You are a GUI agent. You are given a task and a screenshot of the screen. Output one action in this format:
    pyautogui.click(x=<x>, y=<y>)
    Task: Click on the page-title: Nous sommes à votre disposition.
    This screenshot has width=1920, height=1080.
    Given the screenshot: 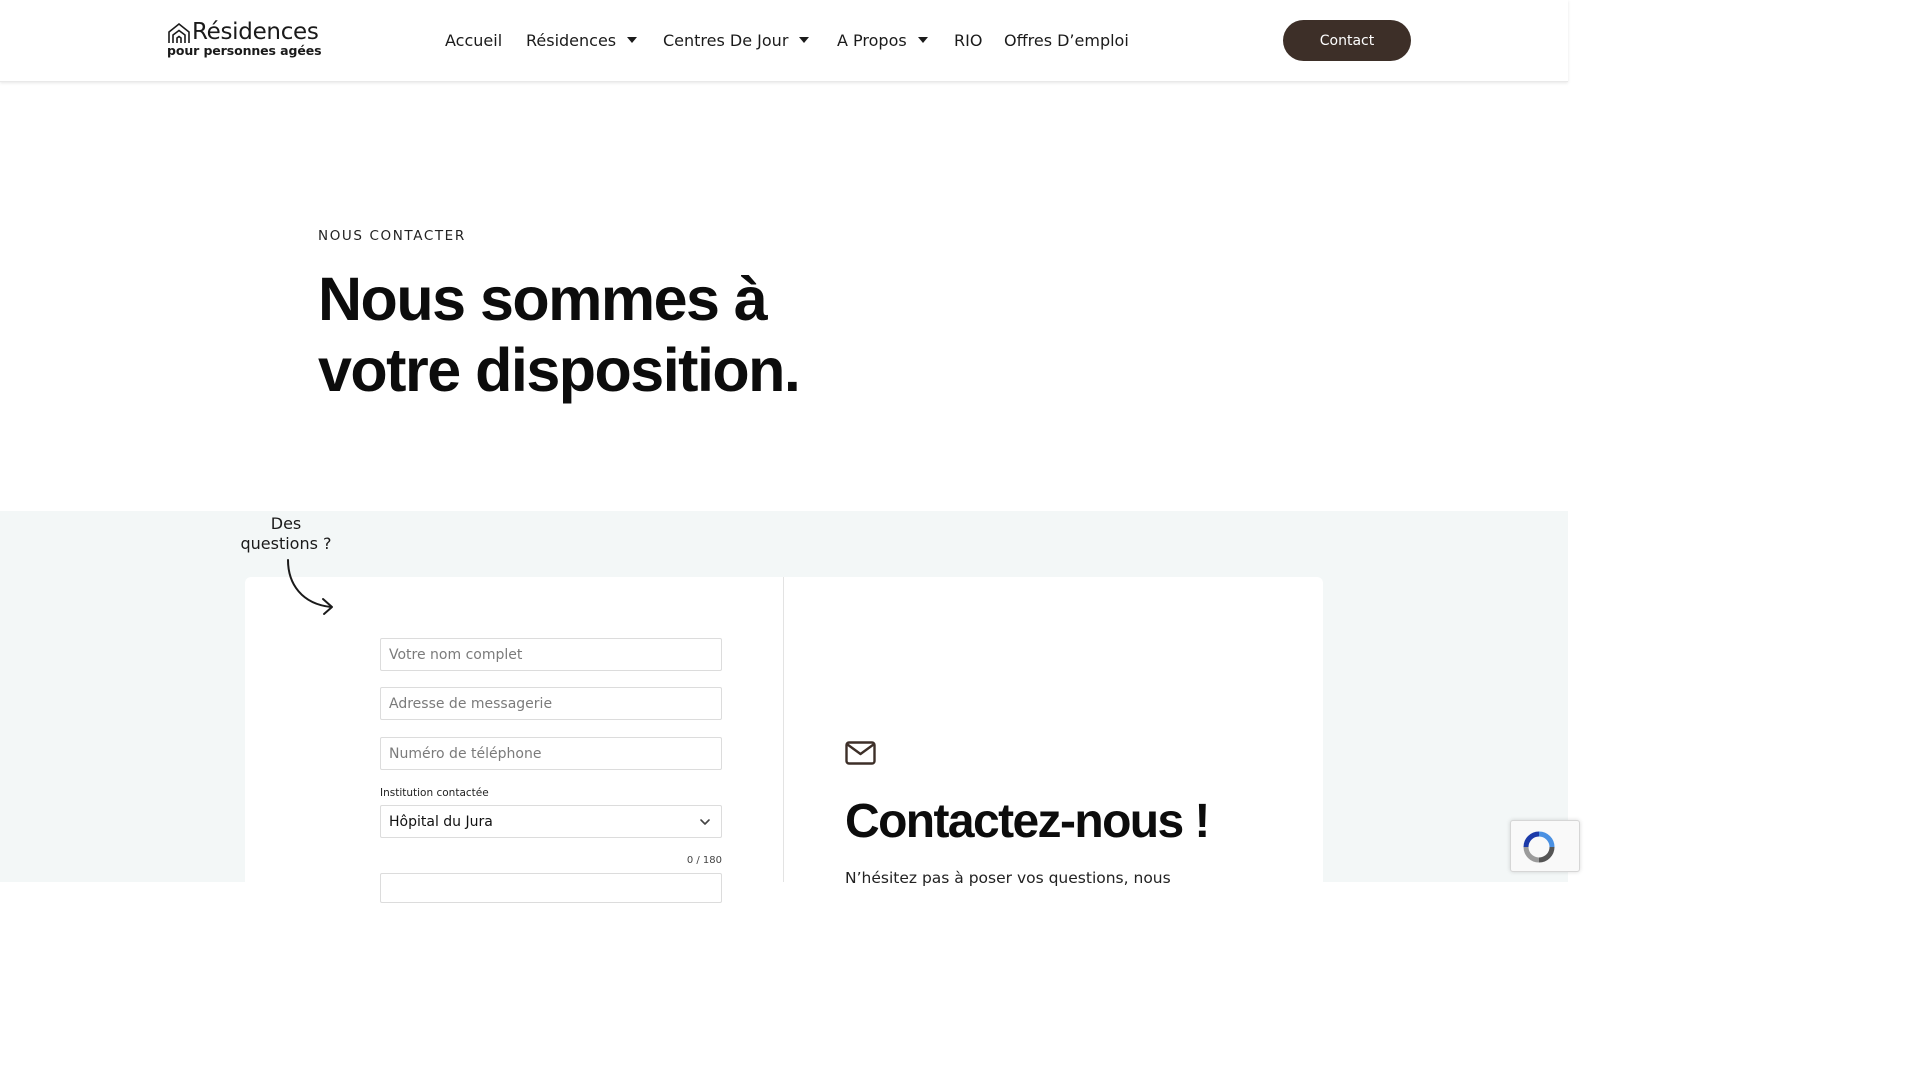 What is the action you would take?
    pyautogui.click(x=598, y=335)
    